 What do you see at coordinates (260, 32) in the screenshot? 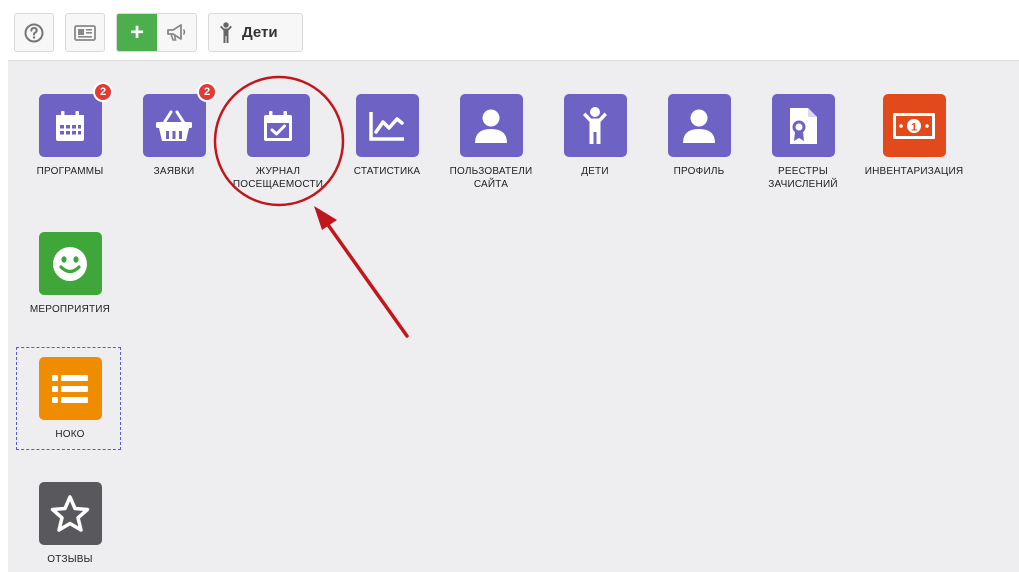
I see `kids-label: Дети` at bounding box center [260, 32].